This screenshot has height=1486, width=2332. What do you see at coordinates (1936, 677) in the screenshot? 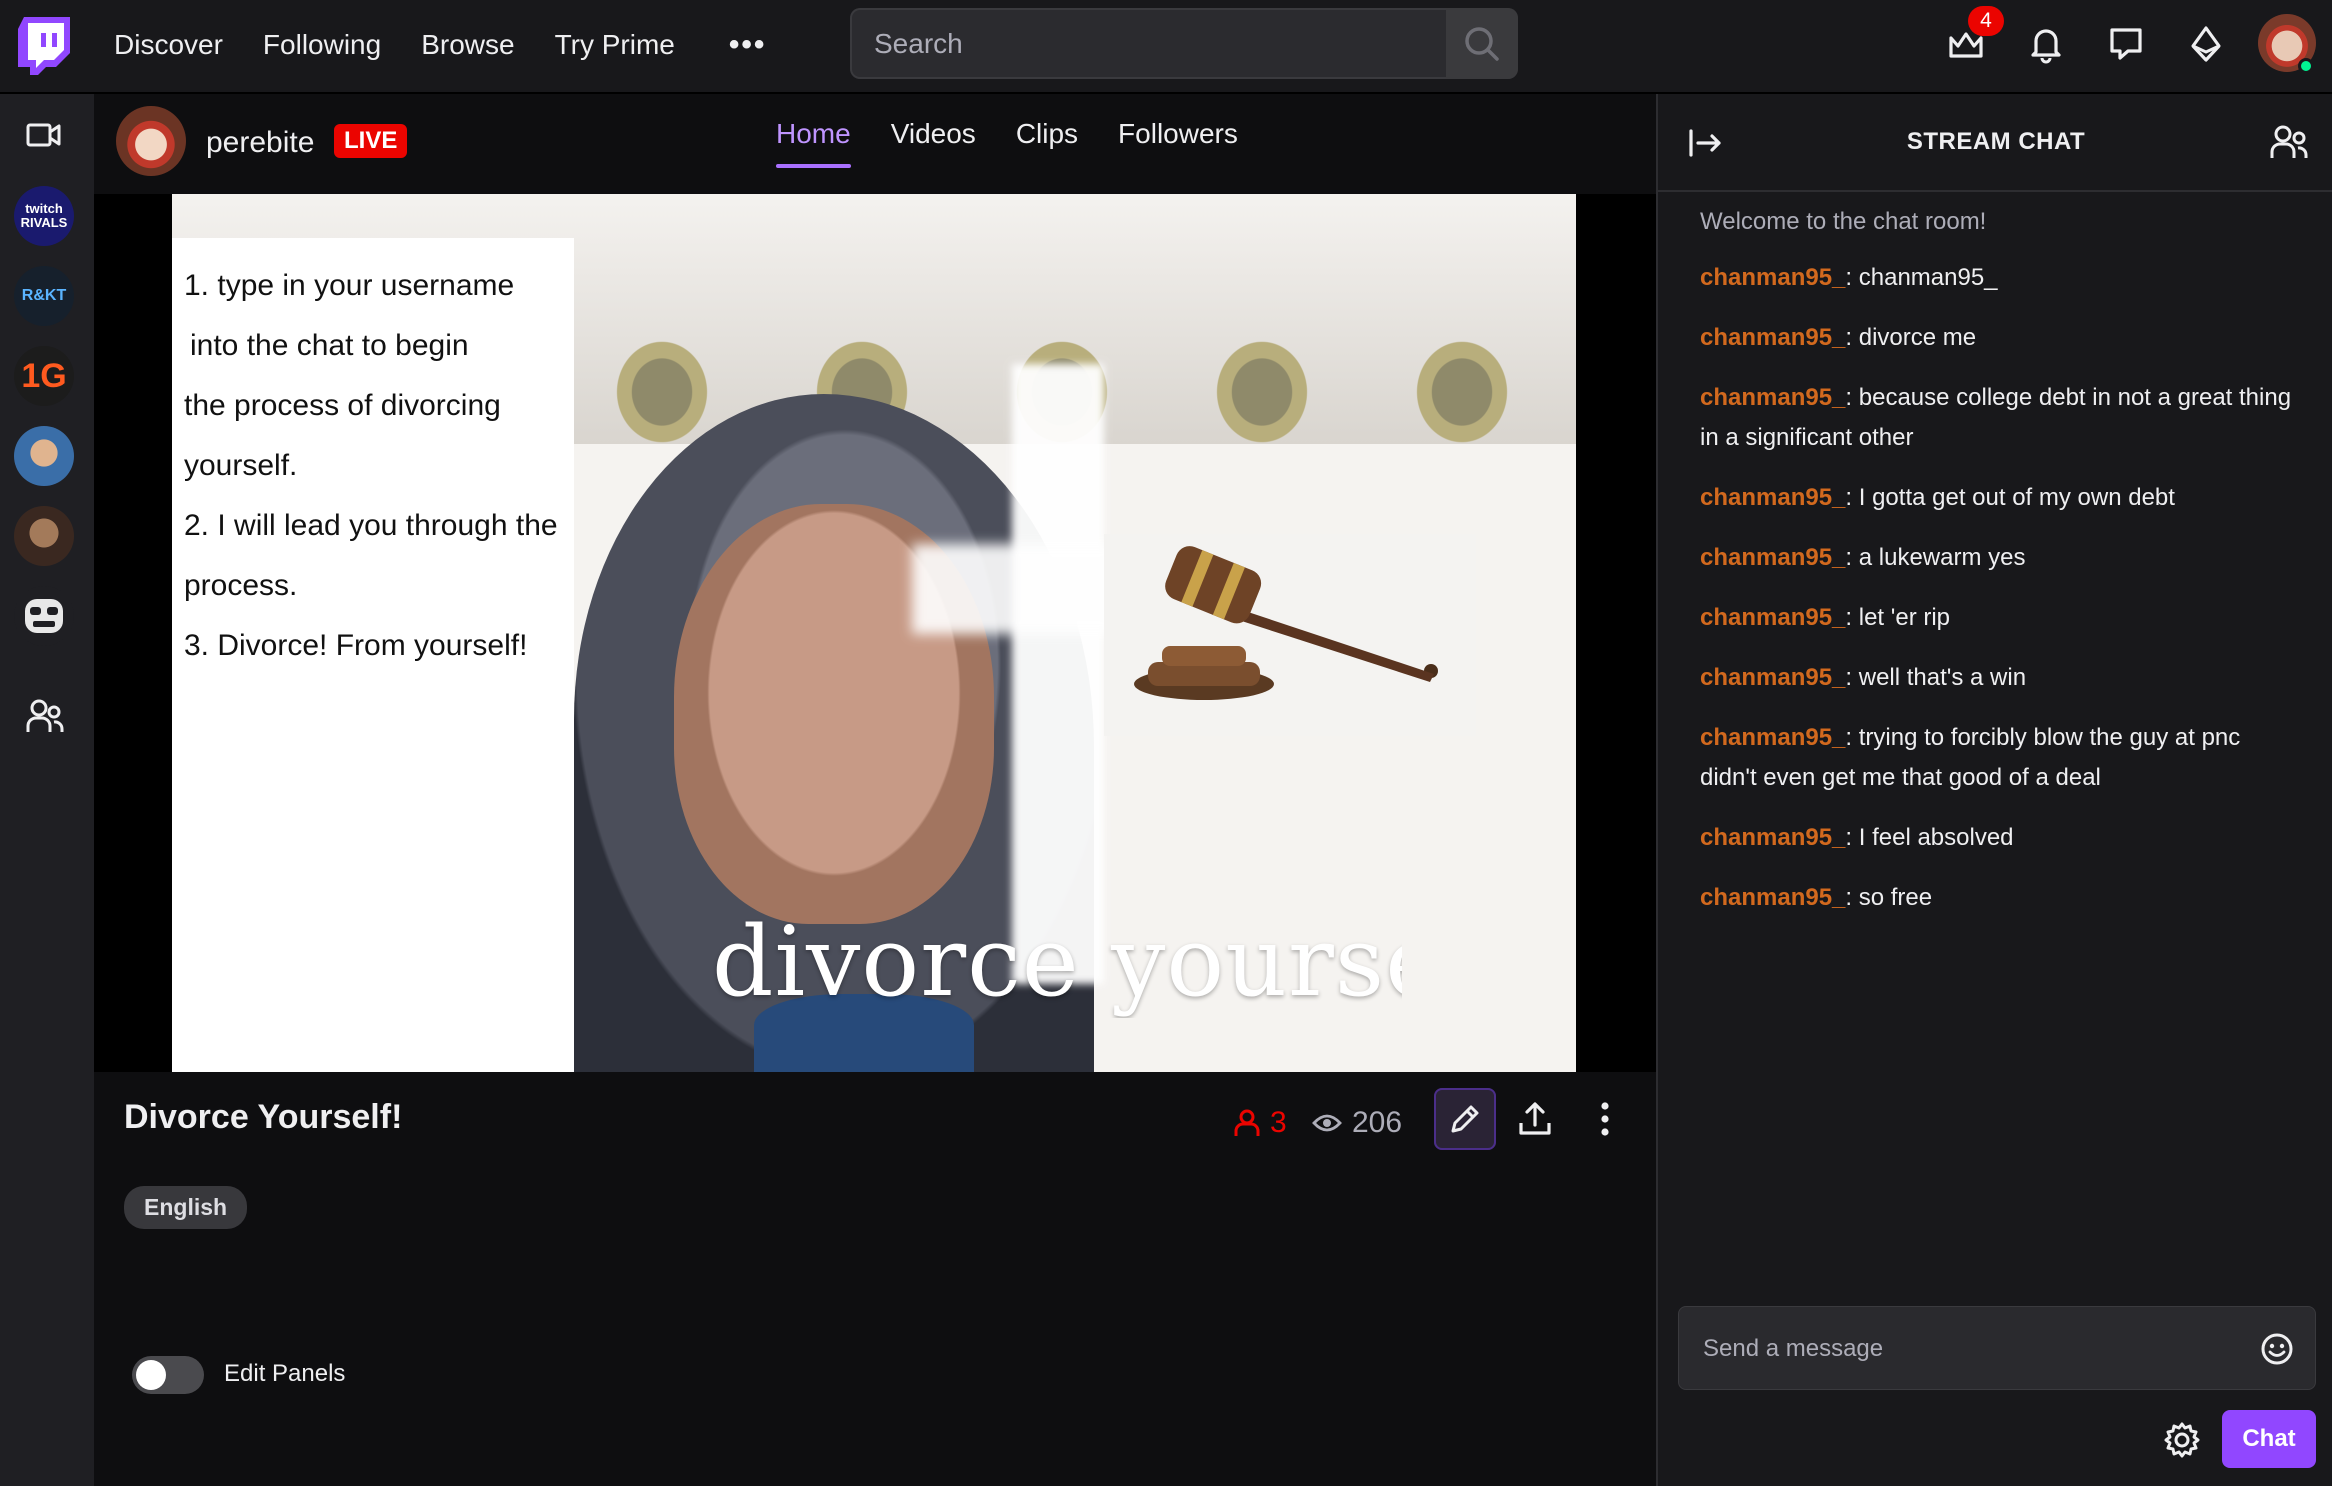
I see `chat-message-text: : well that's a win` at bounding box center [1936, 677].